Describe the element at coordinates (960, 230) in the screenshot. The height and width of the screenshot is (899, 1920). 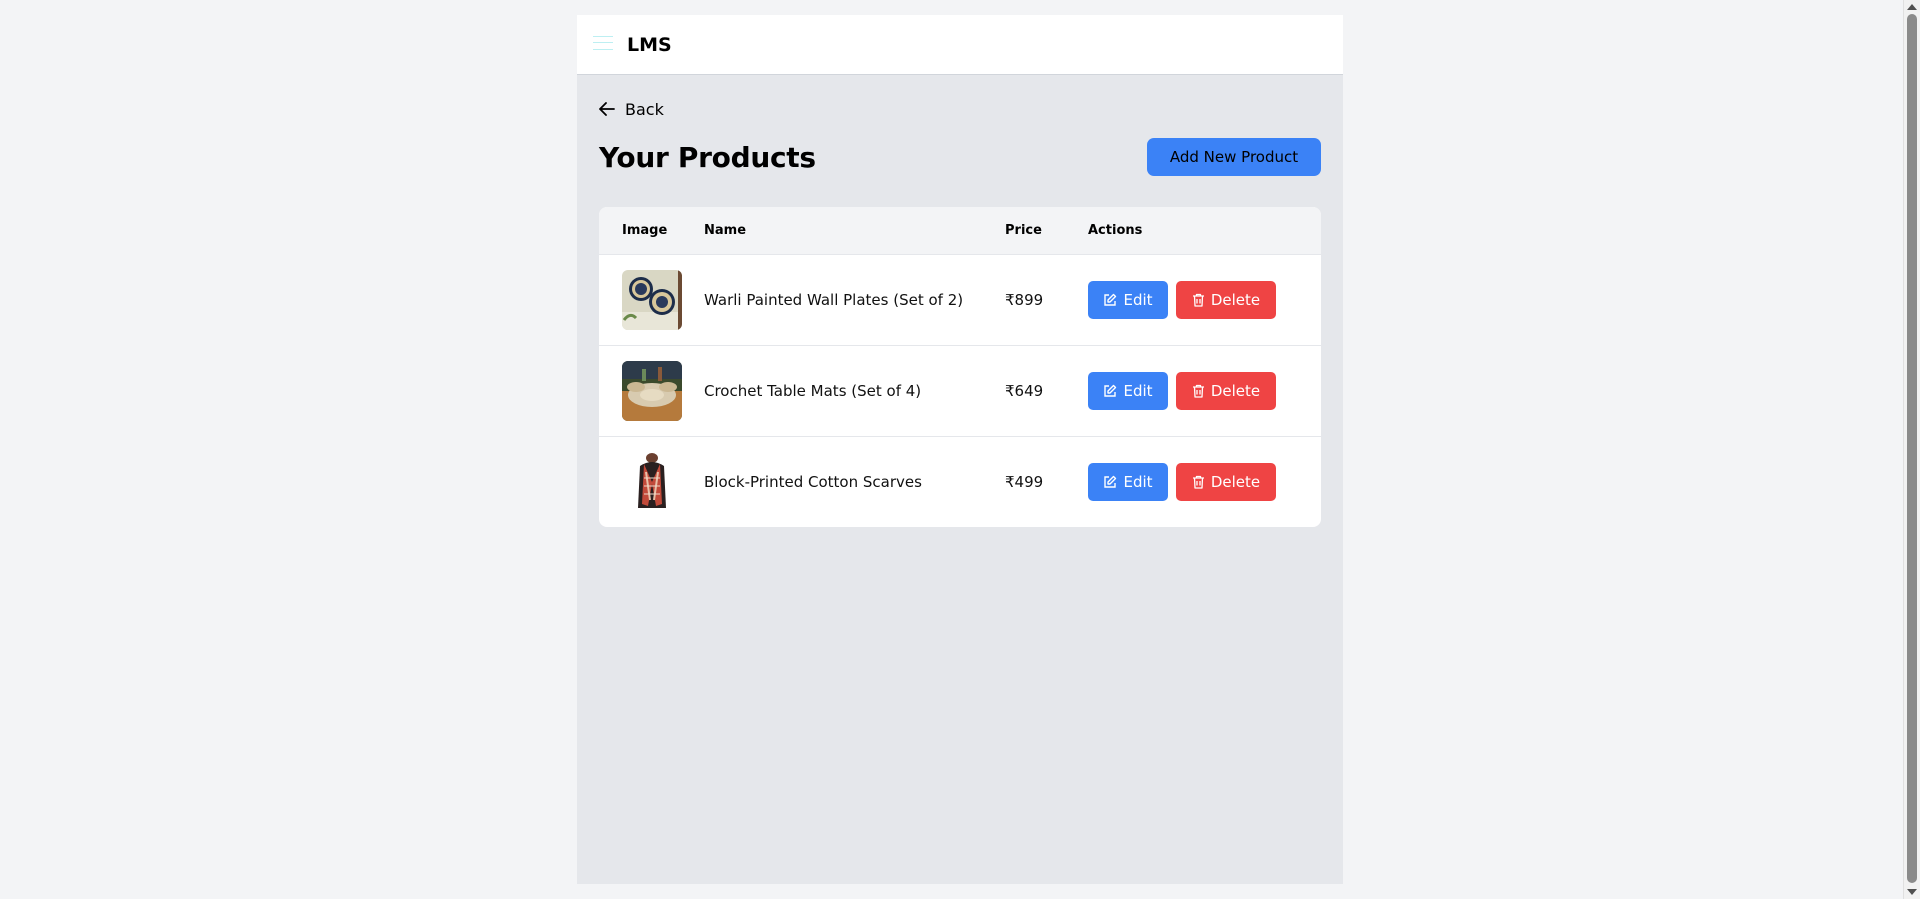
I see `table-header-row: Image Name Price Actions` at that location.